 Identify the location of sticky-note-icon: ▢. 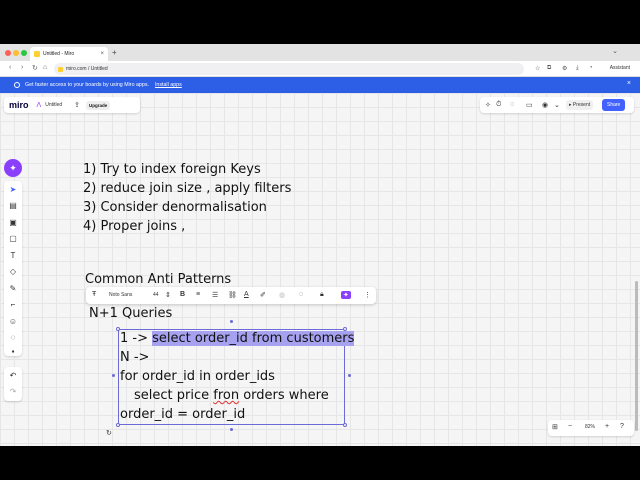
(13, 238).